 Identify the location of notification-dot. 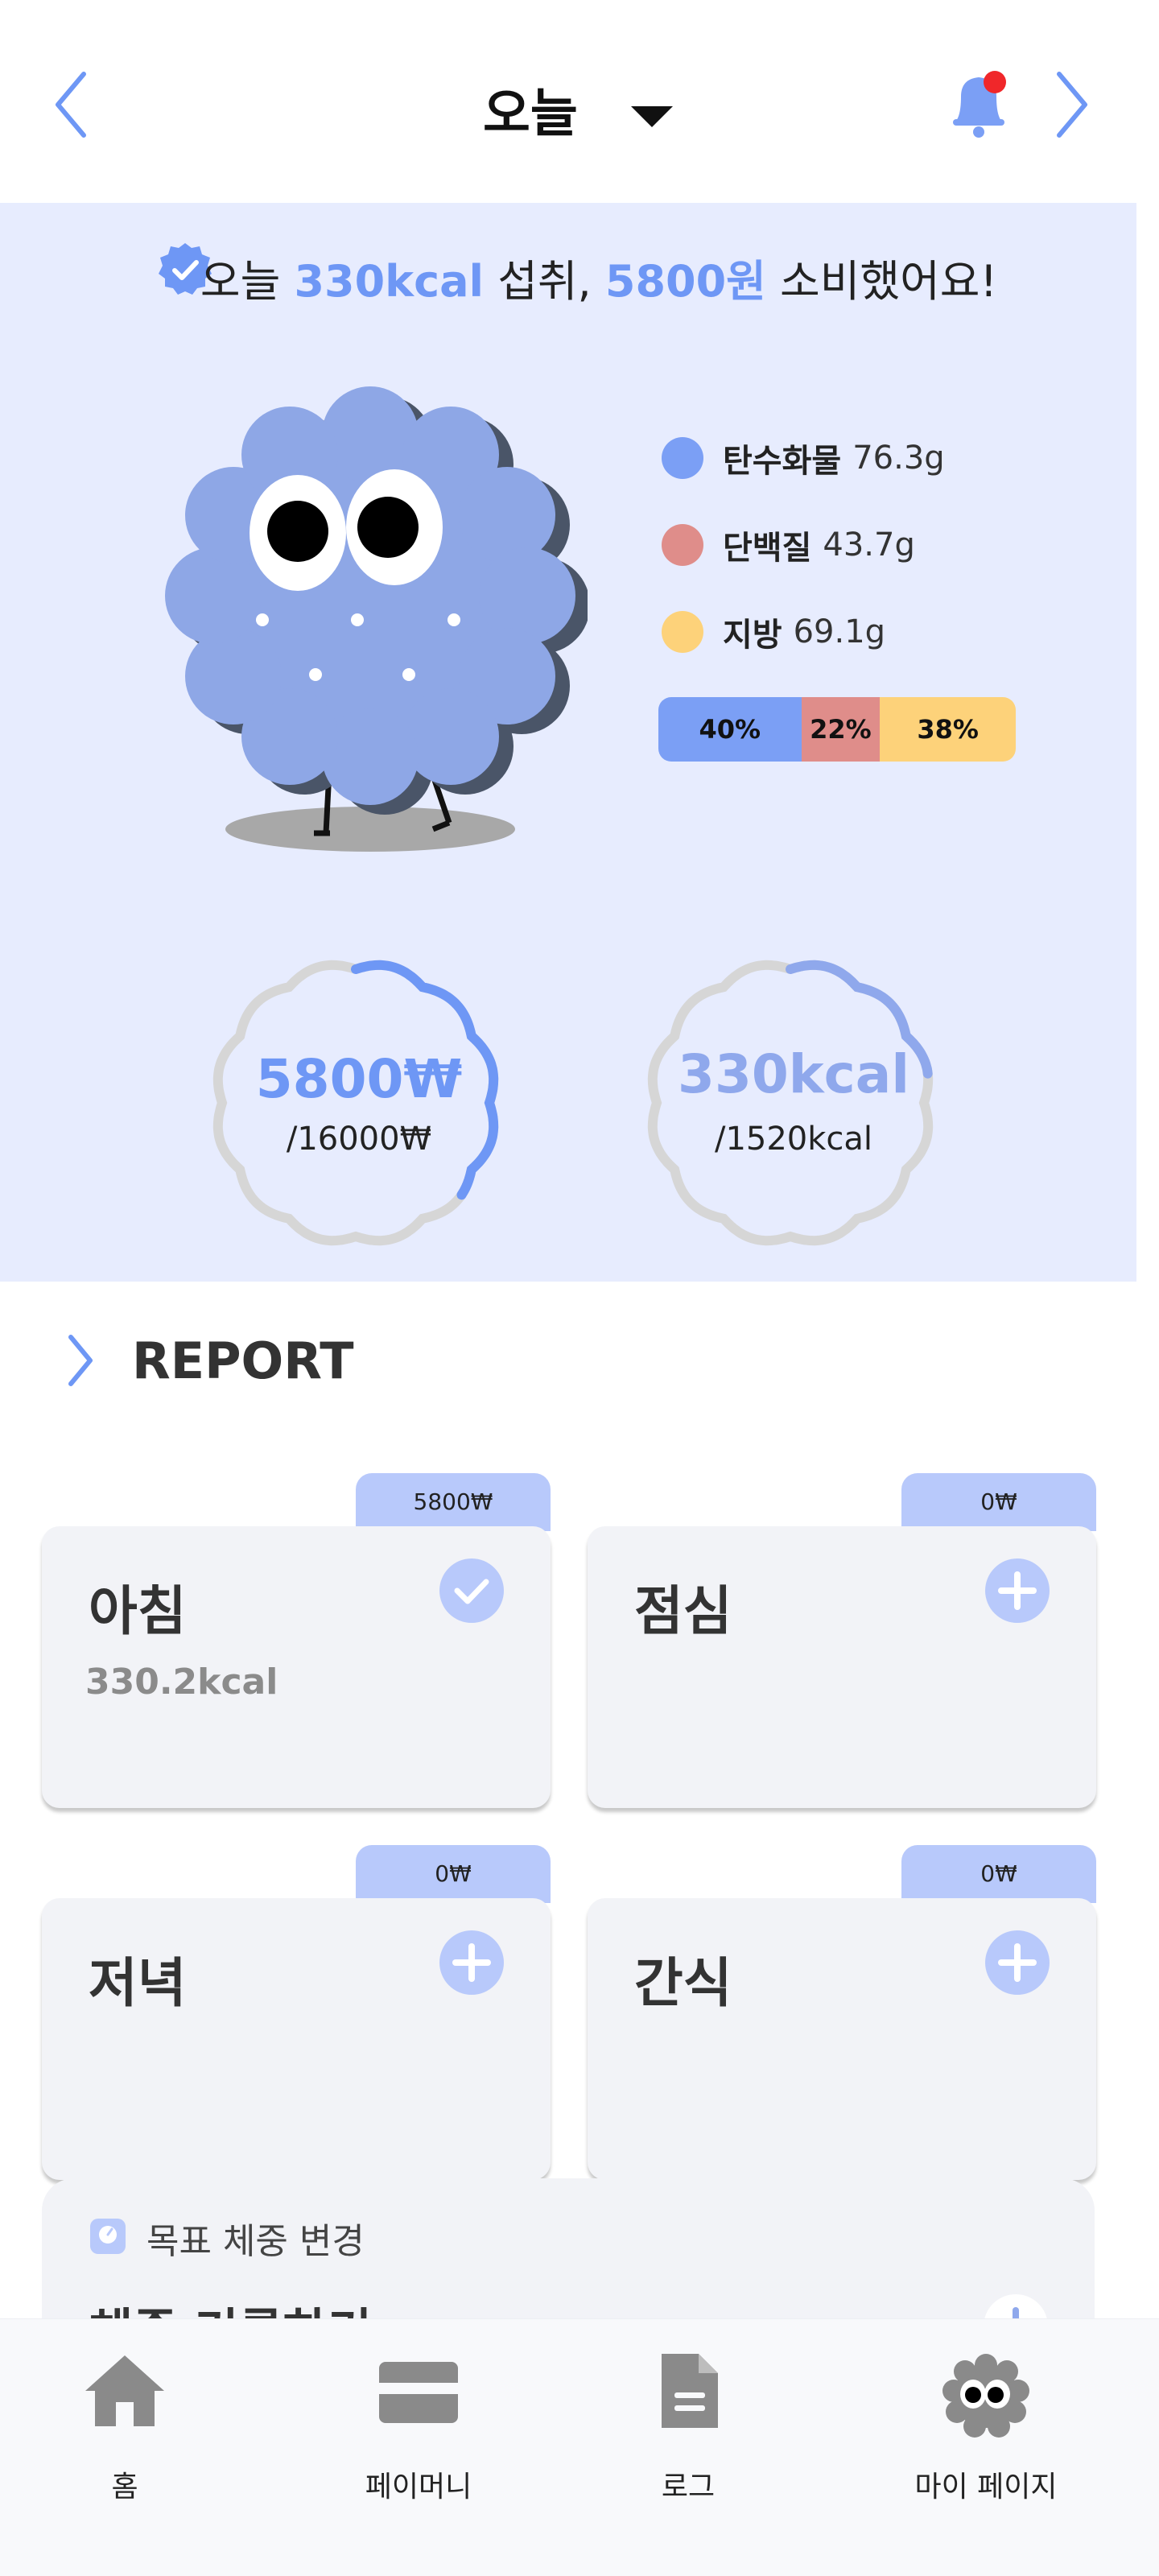
(995, 82).